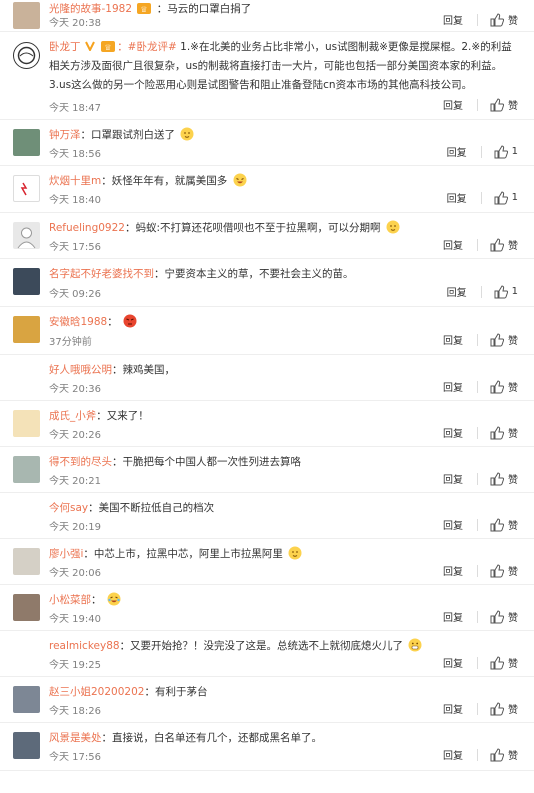 This screenshot has width=534, height=793. Describe the element at coordinates (87, 228) in the screenshot. I see `username-link: Refueling0922` at that location.